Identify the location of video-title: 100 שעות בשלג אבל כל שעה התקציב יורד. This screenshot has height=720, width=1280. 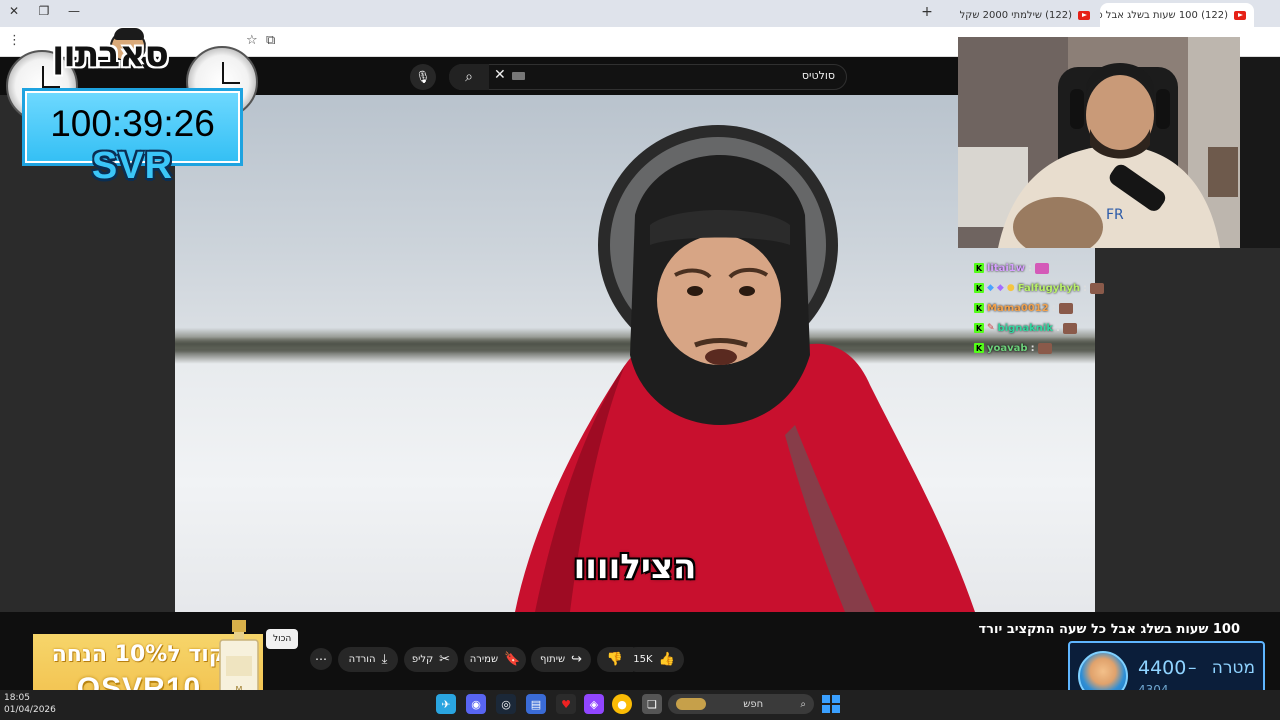
(1109, 629).